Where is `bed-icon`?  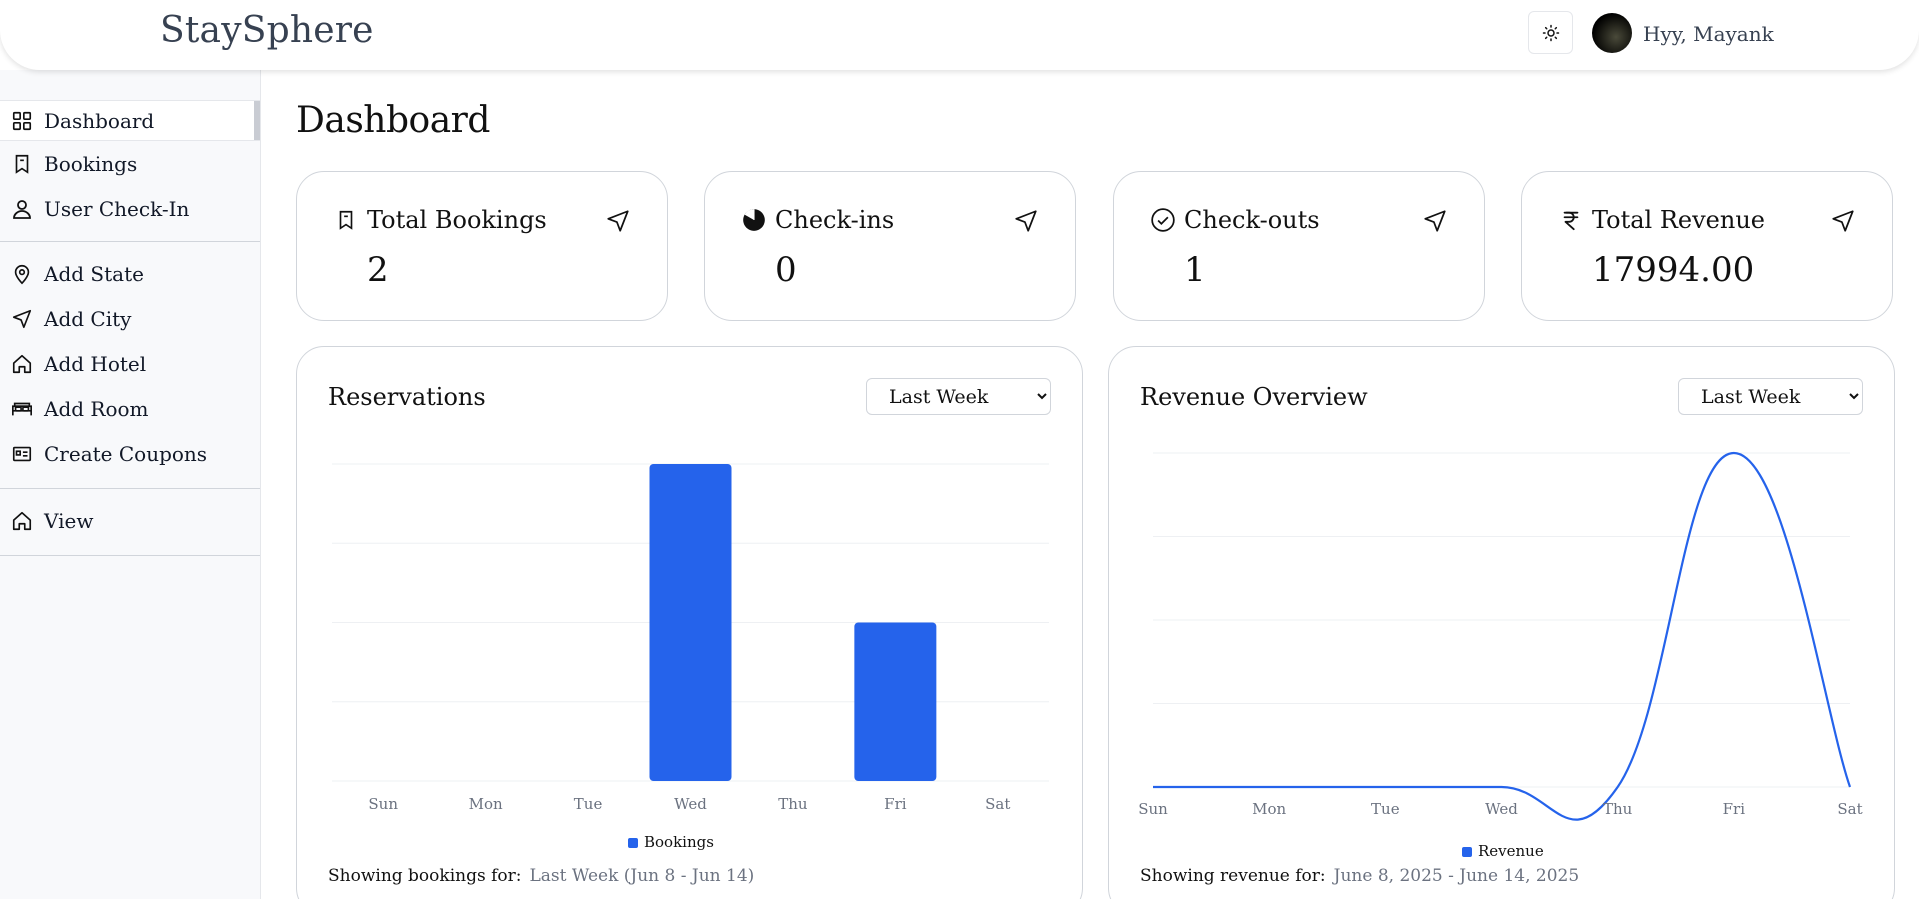
bed-icon is located at coordinates (22, 409).